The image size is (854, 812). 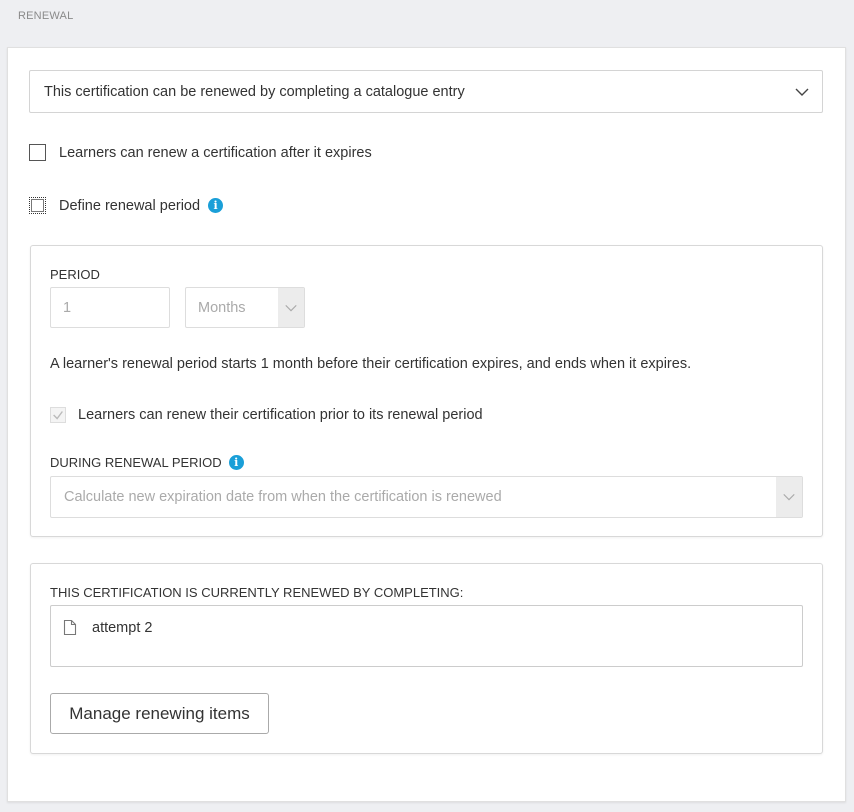 I want to click on during-renewal-arrow, so click(x=789, y=497).